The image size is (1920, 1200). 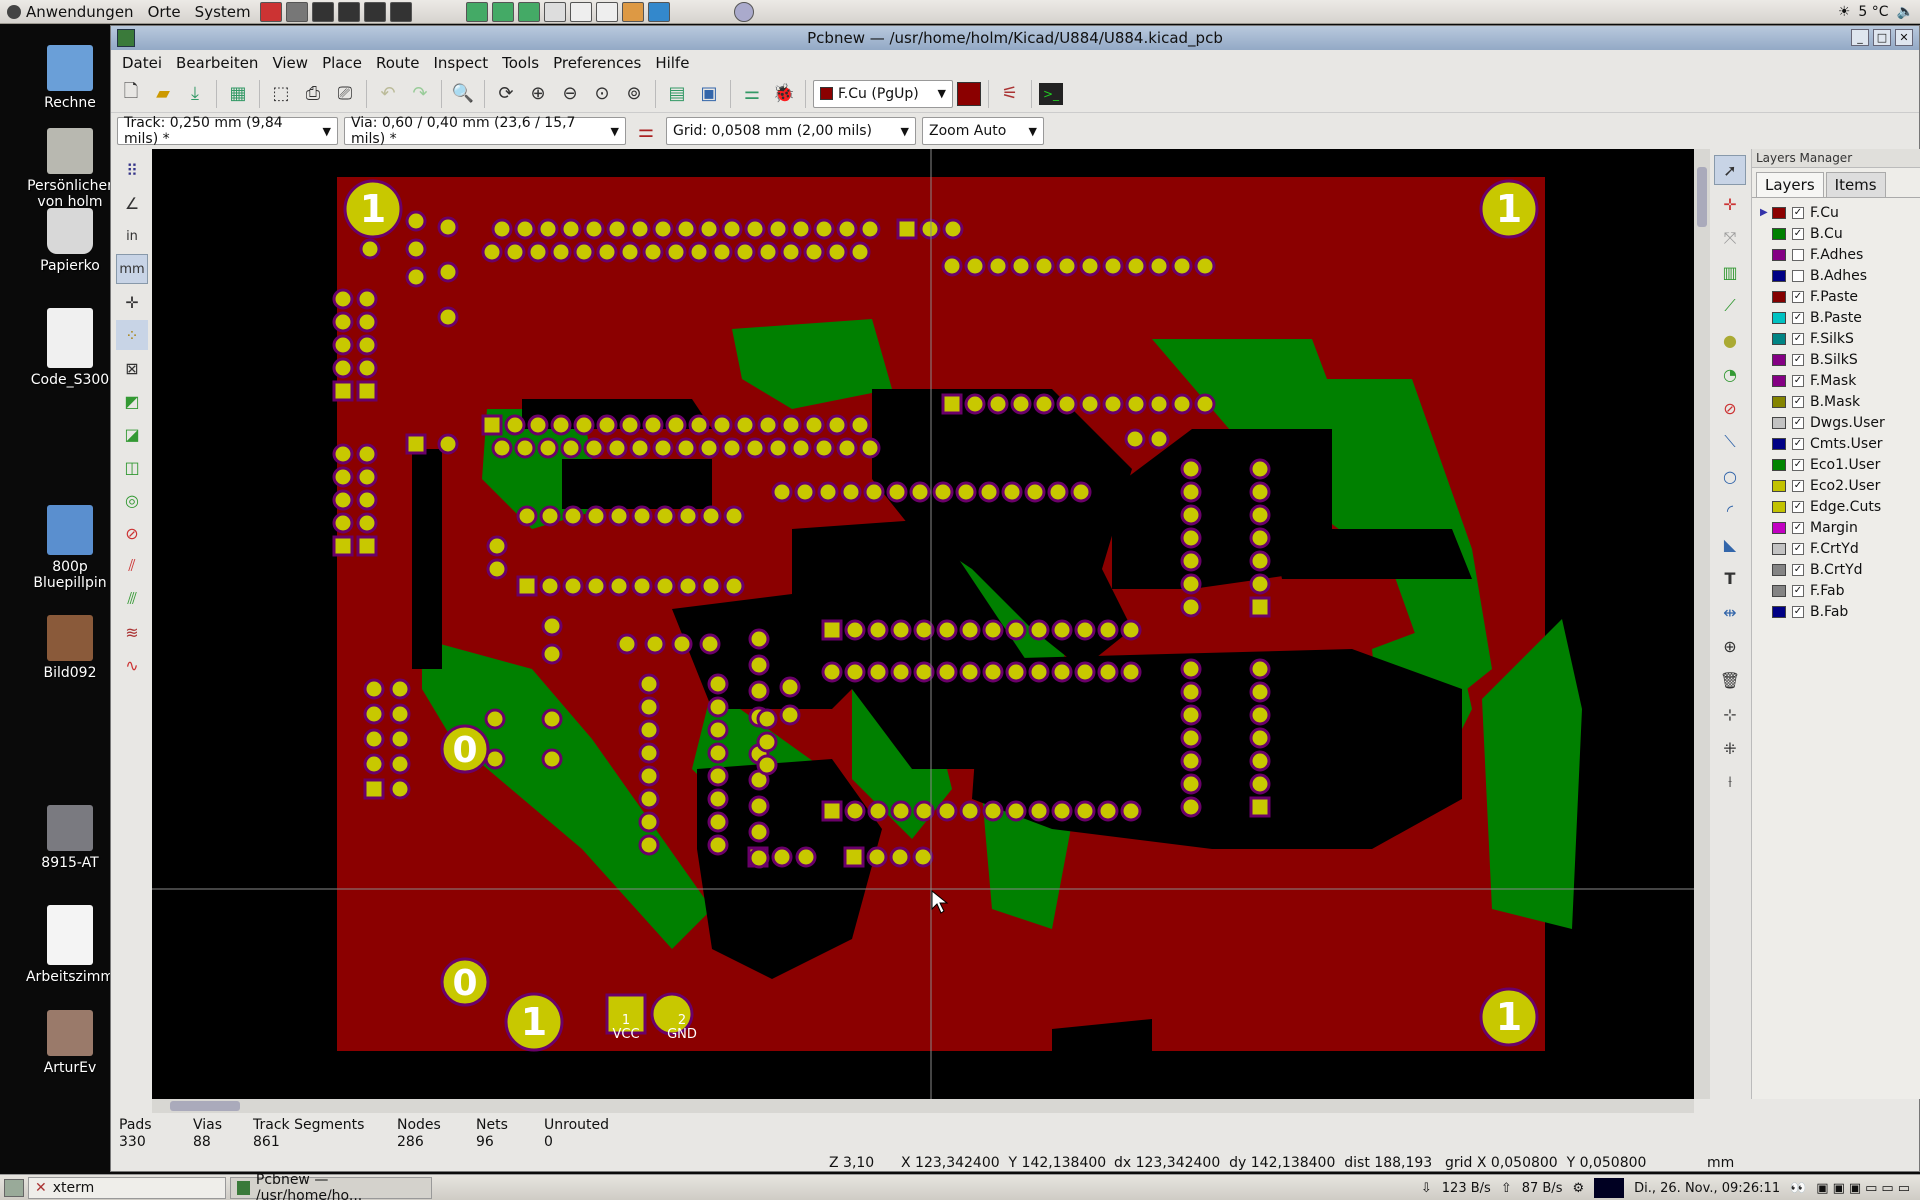 I want to click on redo-icon: ↷, so click(x=420, y=94).